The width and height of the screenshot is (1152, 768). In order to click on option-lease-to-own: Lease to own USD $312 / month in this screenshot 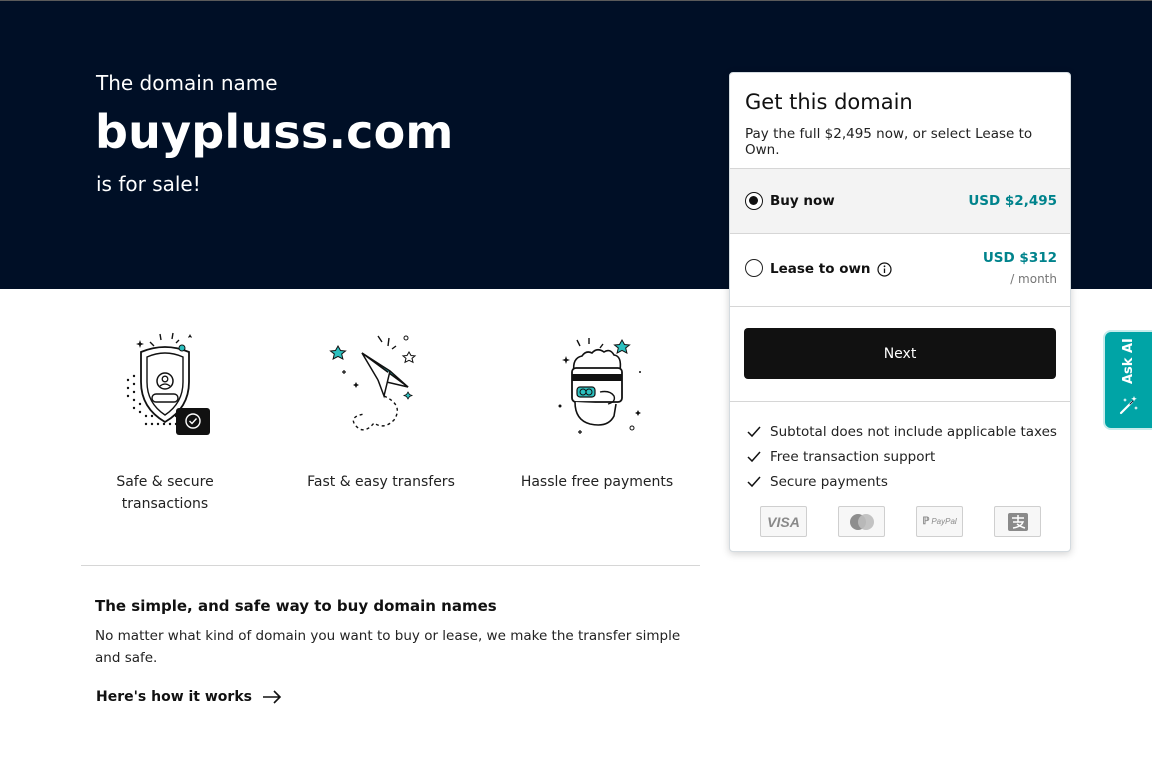, I will do `click(900, 270)`.